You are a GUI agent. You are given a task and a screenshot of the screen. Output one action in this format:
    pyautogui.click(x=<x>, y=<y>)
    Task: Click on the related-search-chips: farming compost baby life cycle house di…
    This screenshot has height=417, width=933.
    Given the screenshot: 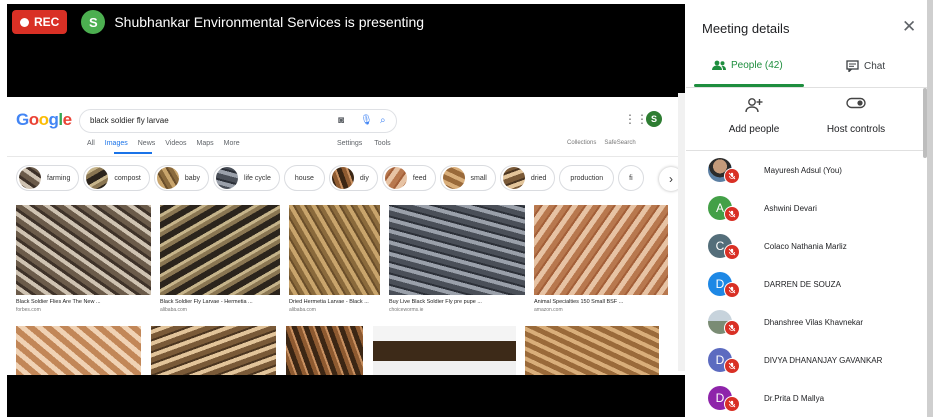 What is the action you would take?
    pyautogui.click(x=346, y=180)
    